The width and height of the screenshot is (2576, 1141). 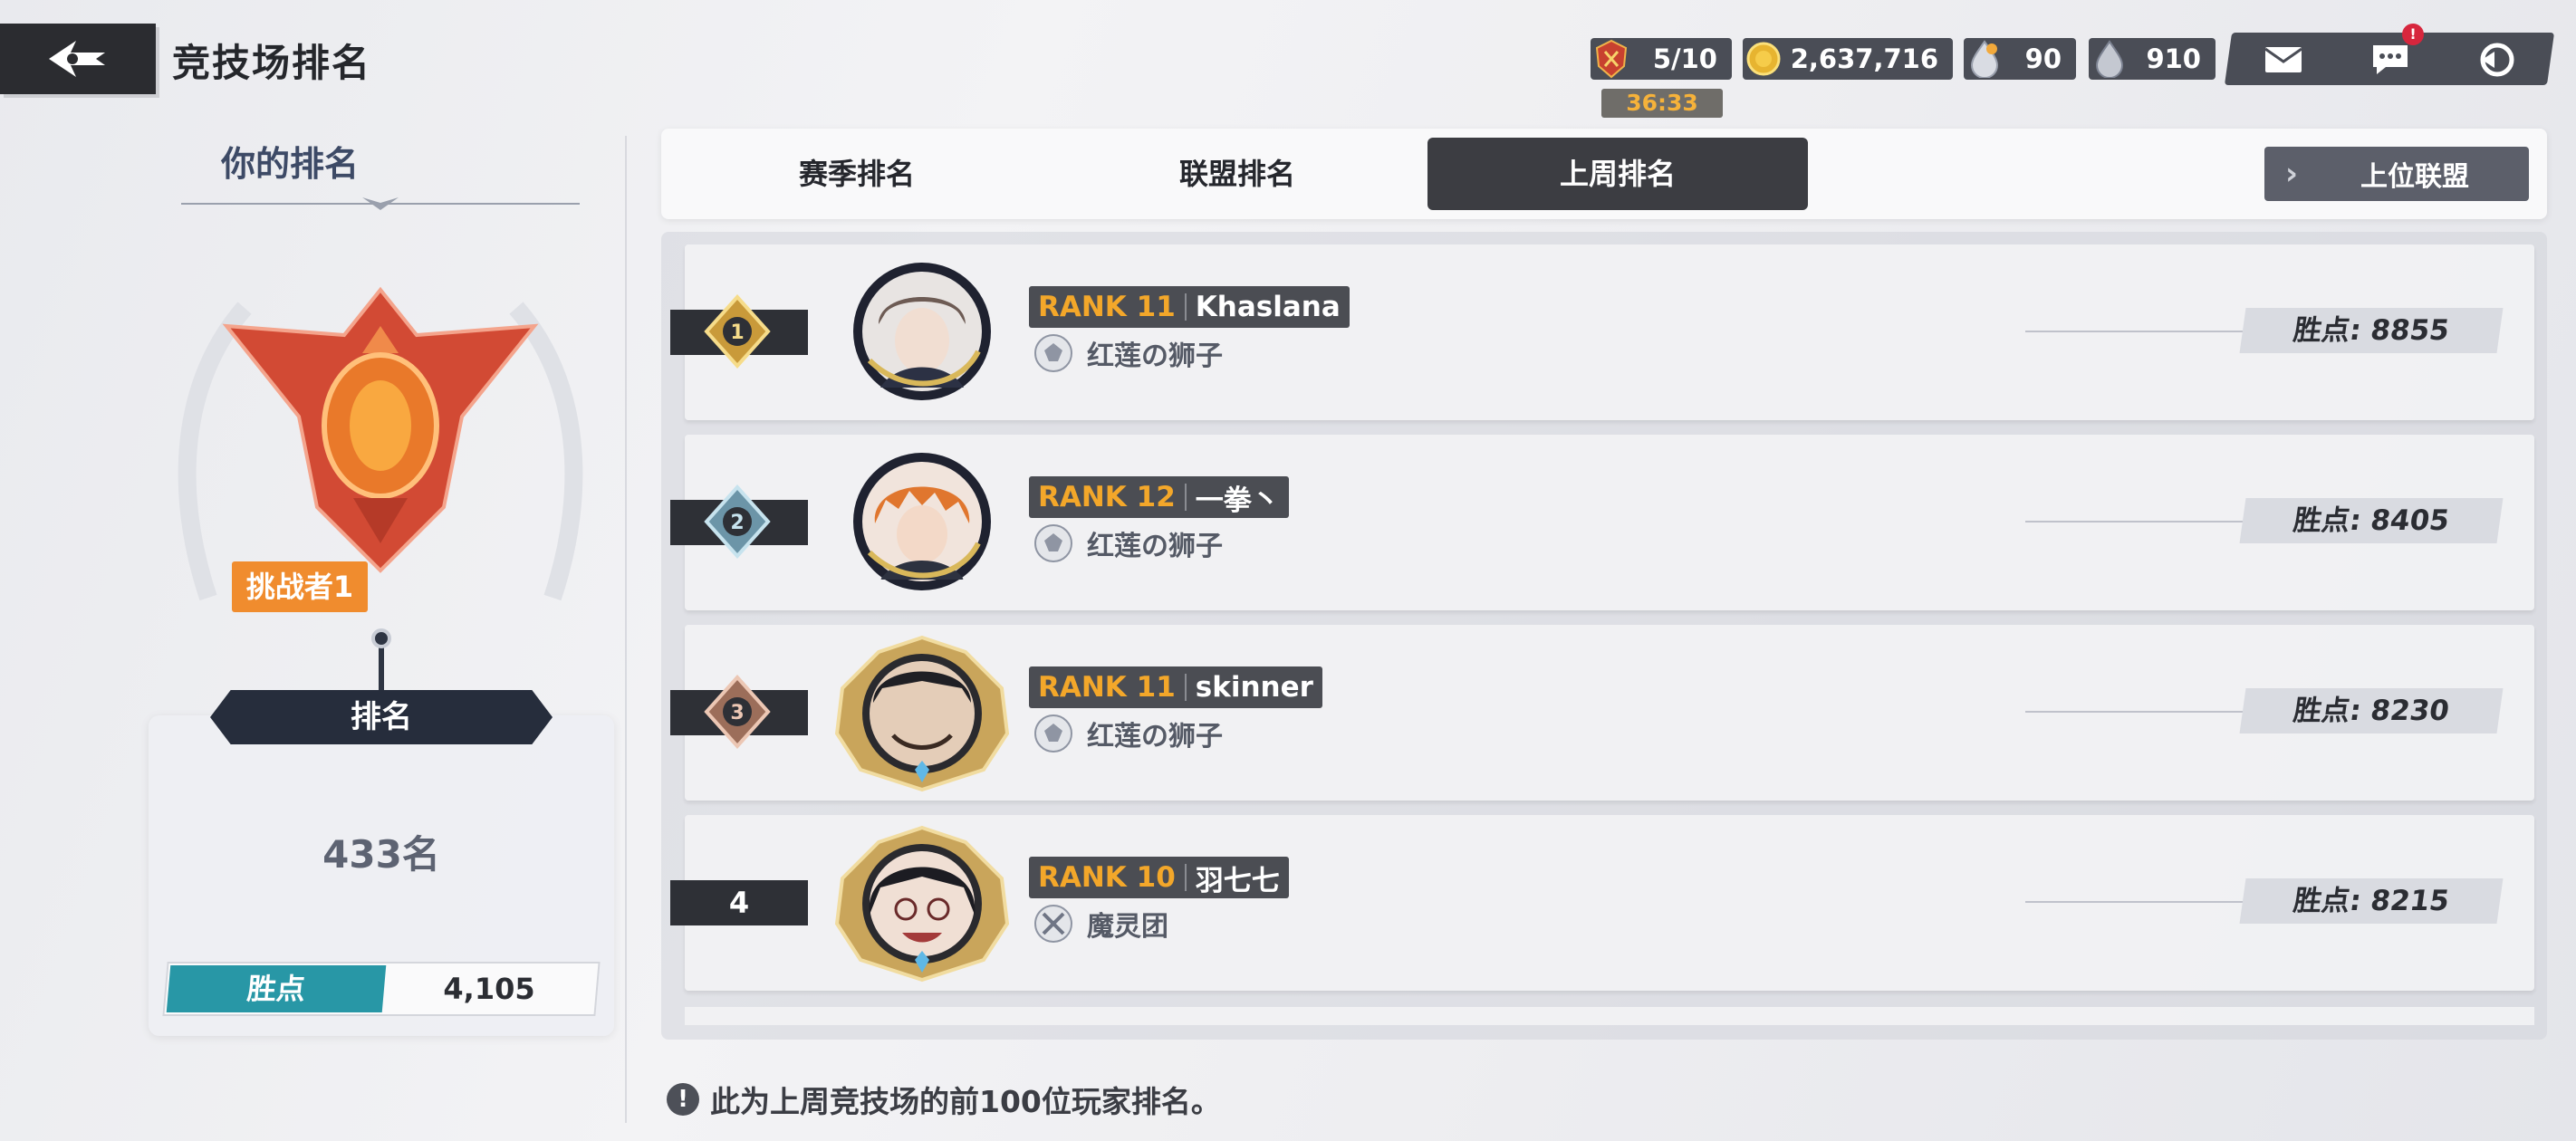 I want to click on info-icon: !, so click(x=683, y=1099).